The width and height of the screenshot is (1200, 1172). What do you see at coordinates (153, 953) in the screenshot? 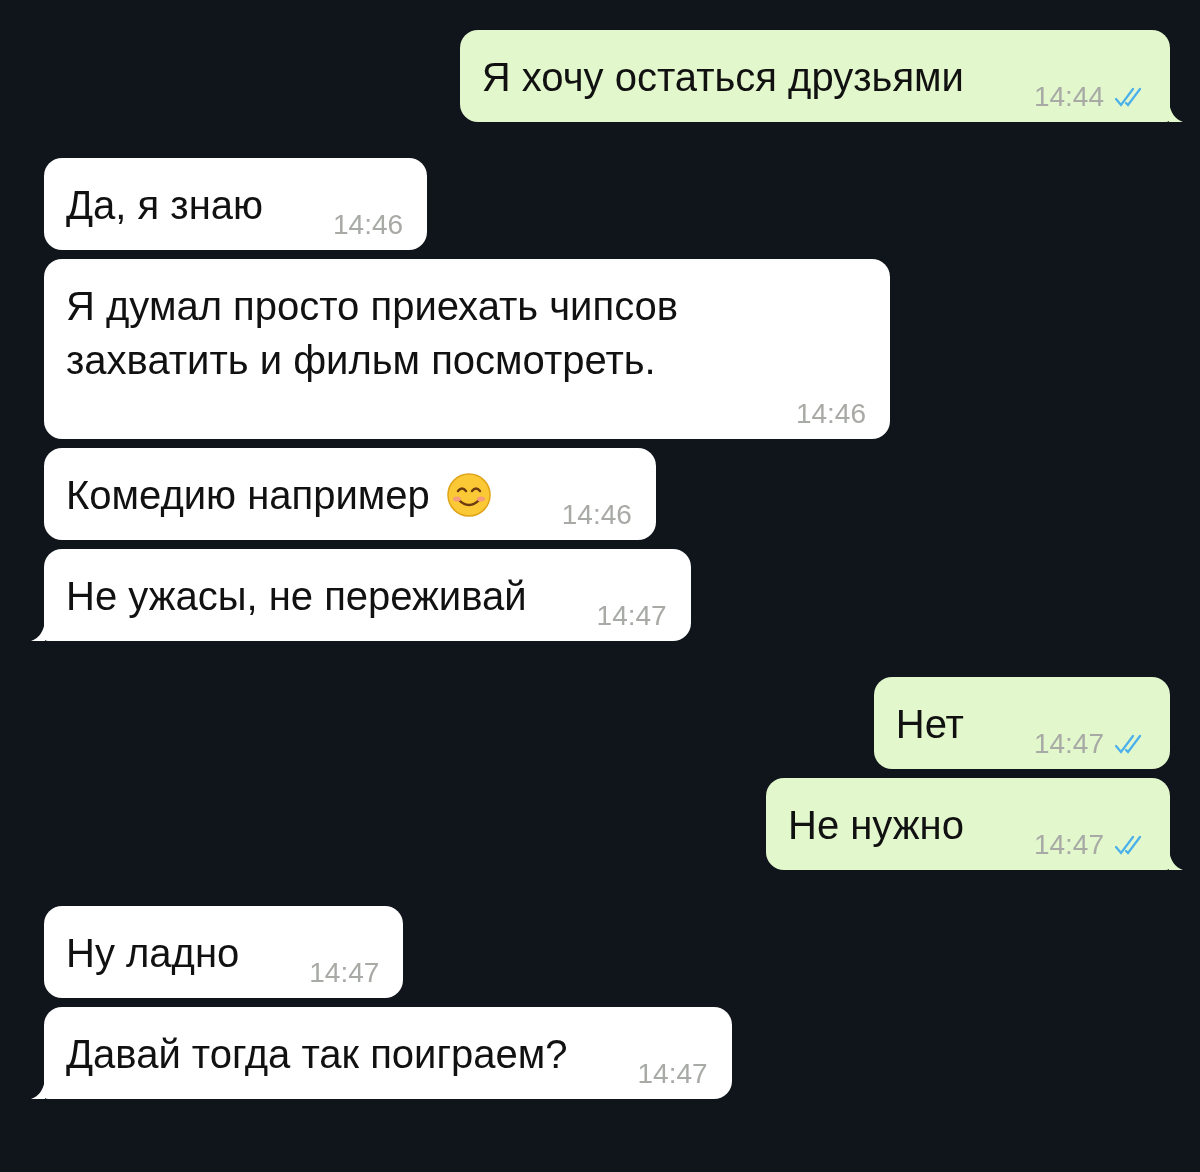
I see `message-text: Ну ладно` at bounding box center [153, 953].